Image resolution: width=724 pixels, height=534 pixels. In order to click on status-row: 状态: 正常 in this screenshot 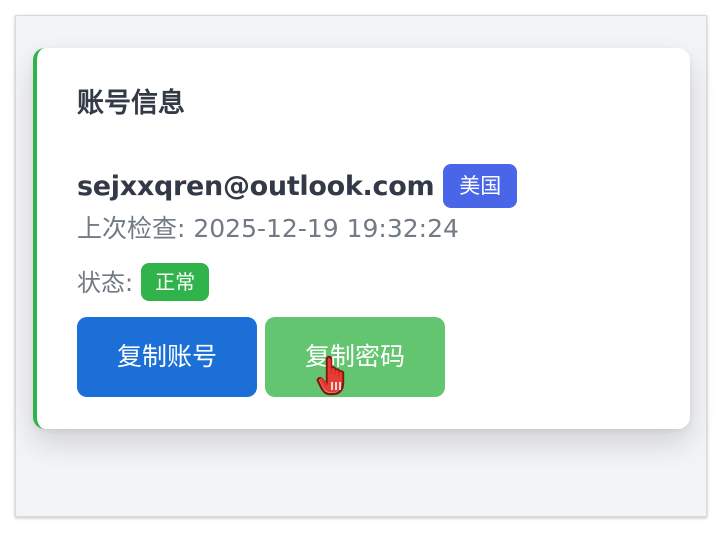, I will do `click(143, 280)`.